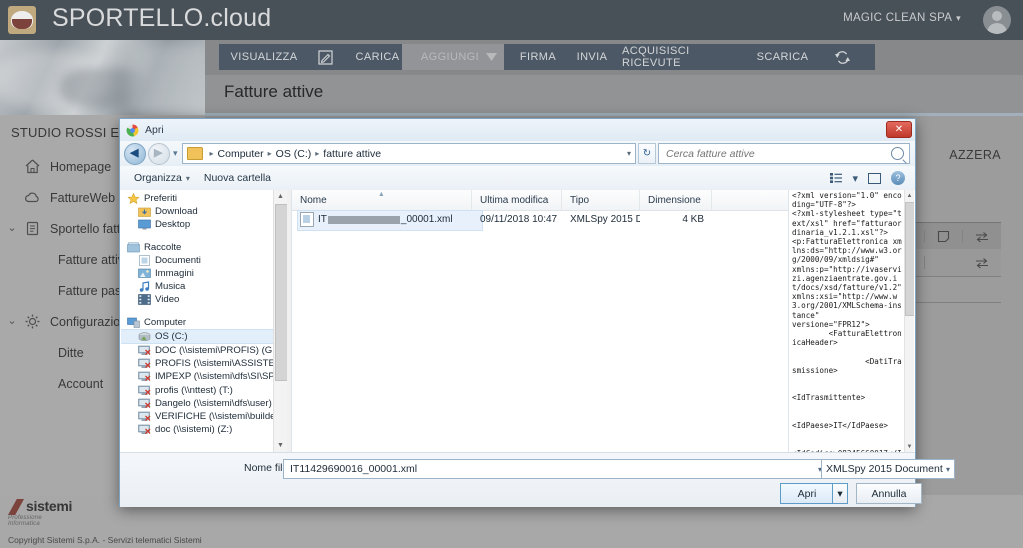  I want to click on search-input, so click(777, 153).